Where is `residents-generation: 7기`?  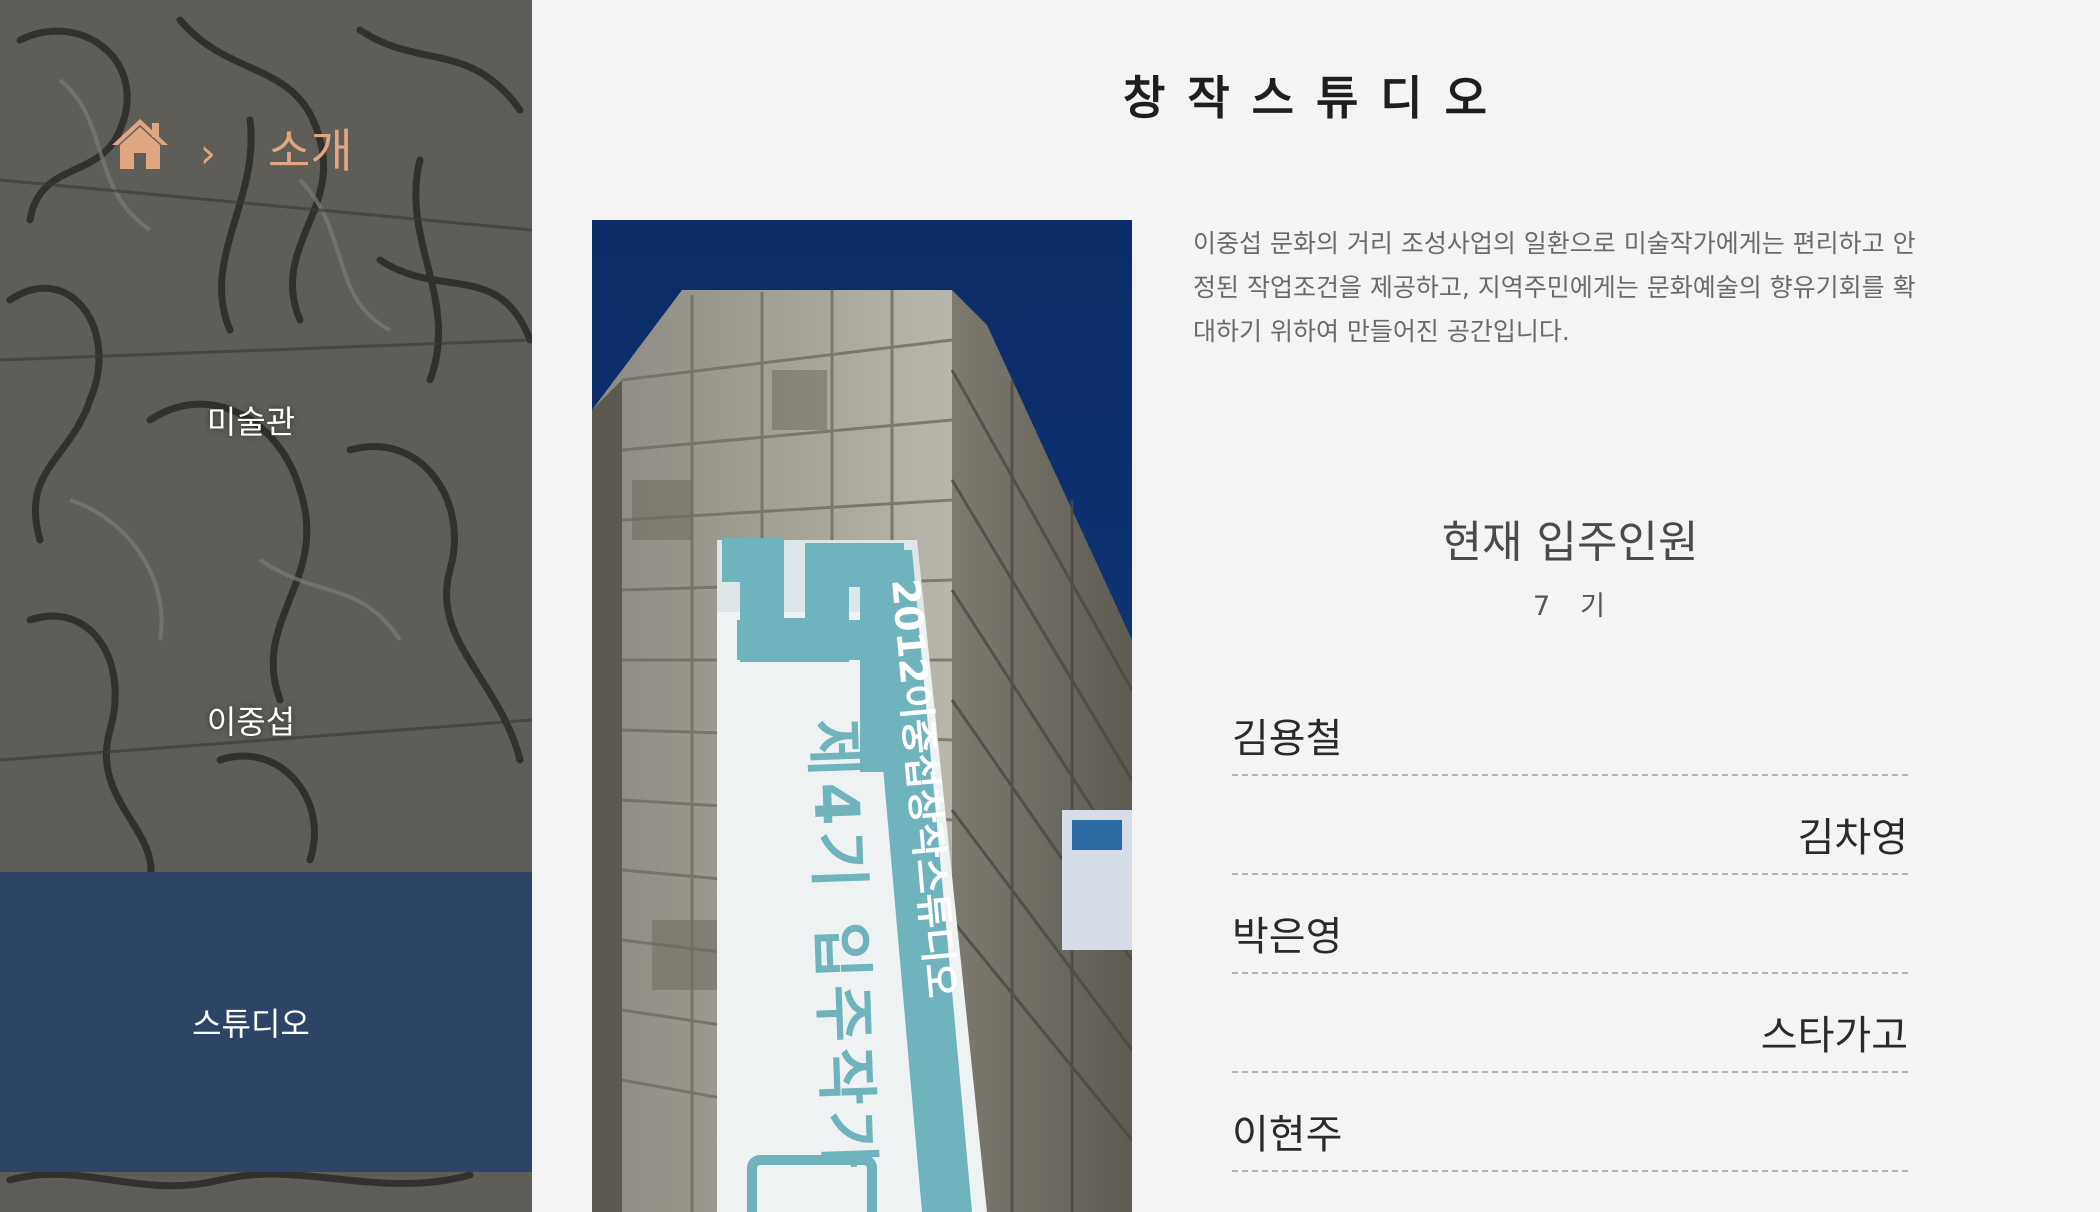 residents-generation: 7기 is located at coordinates (1570, 603).